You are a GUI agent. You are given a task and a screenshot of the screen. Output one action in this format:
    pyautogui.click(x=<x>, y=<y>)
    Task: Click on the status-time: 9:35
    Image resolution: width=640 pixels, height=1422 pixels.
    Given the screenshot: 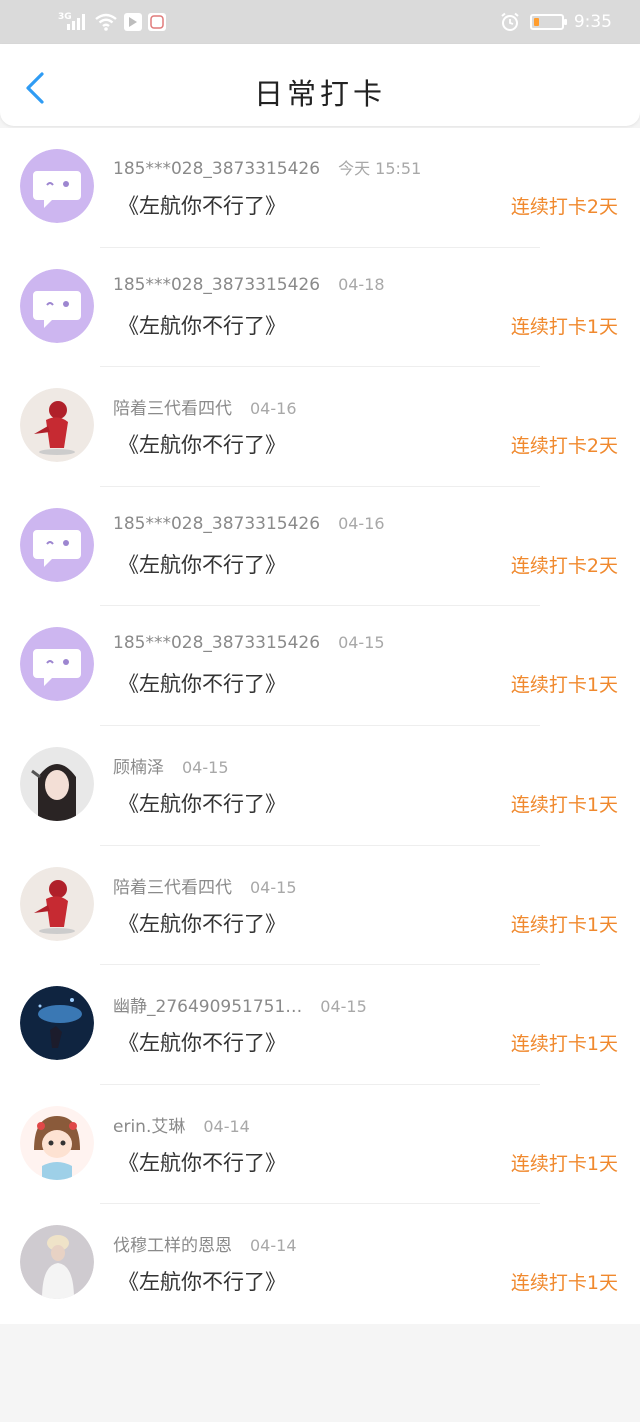 What is the action you would take?
    pyautogui.click(x=592, y=22)
    